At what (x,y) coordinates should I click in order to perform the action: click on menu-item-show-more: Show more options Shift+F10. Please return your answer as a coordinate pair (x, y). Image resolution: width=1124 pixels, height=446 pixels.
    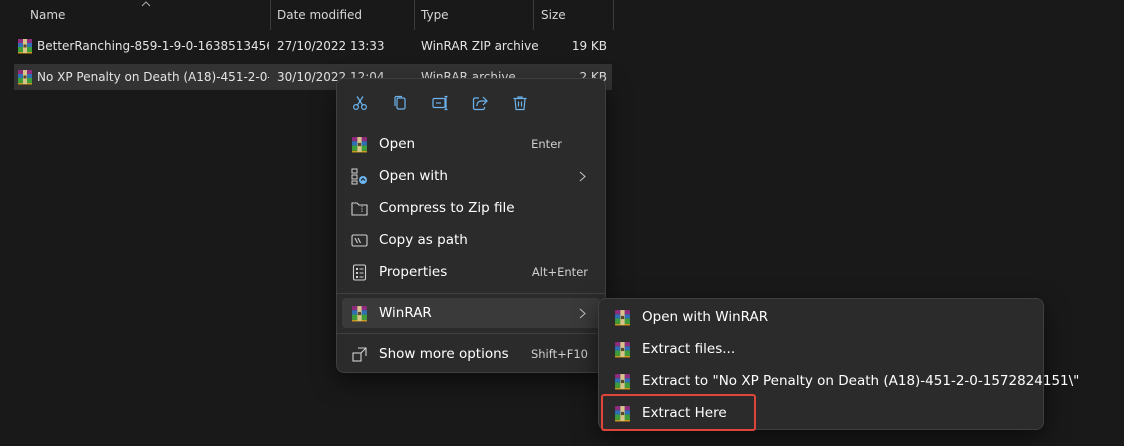
    Looking at the image, I should click on (471, 354).